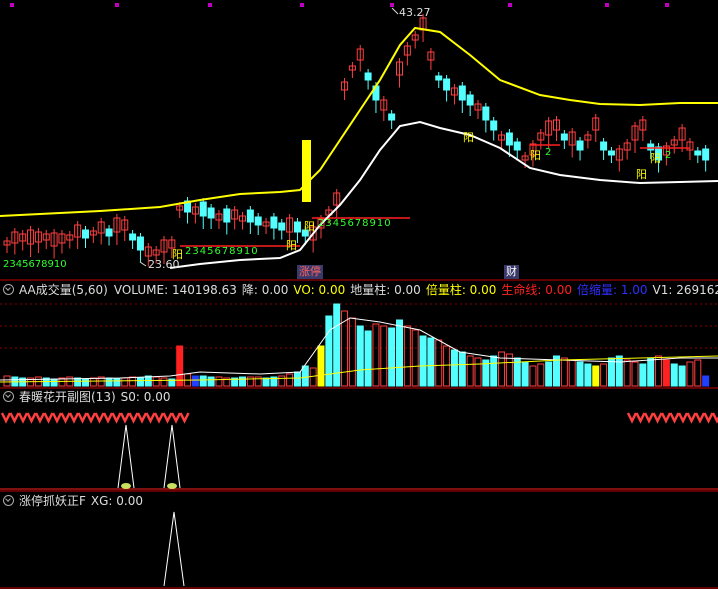 This screenshot has height=589, width=718. What do you see at coordinates (175, 290) in the screenshot?
I see `volume-value-item: VOLUME: 140198.63` at bounding box center [175, 290].